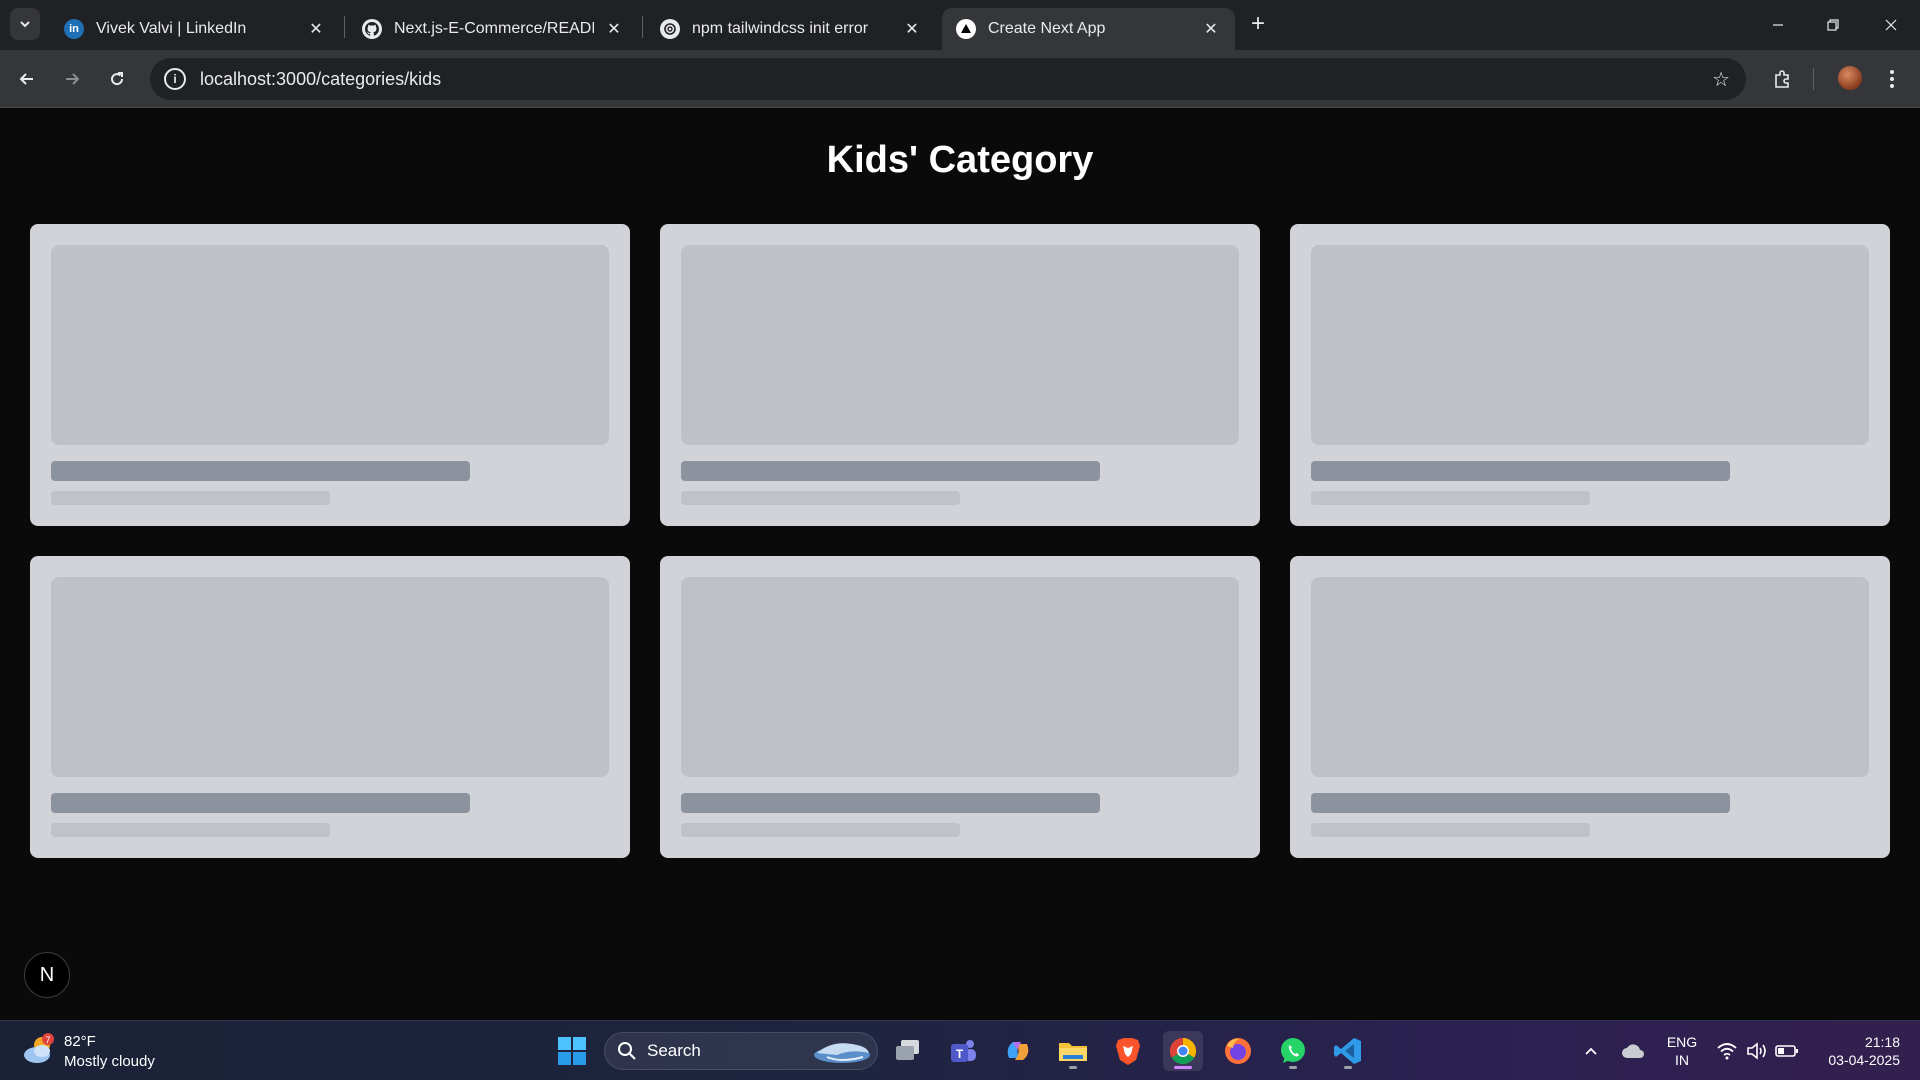 The image size is (1920, 1080). What do you see at coordinates (80, 1041) in the screenshot?
I see `weather-temp: 82°F` at bounding box center [80, 1041].